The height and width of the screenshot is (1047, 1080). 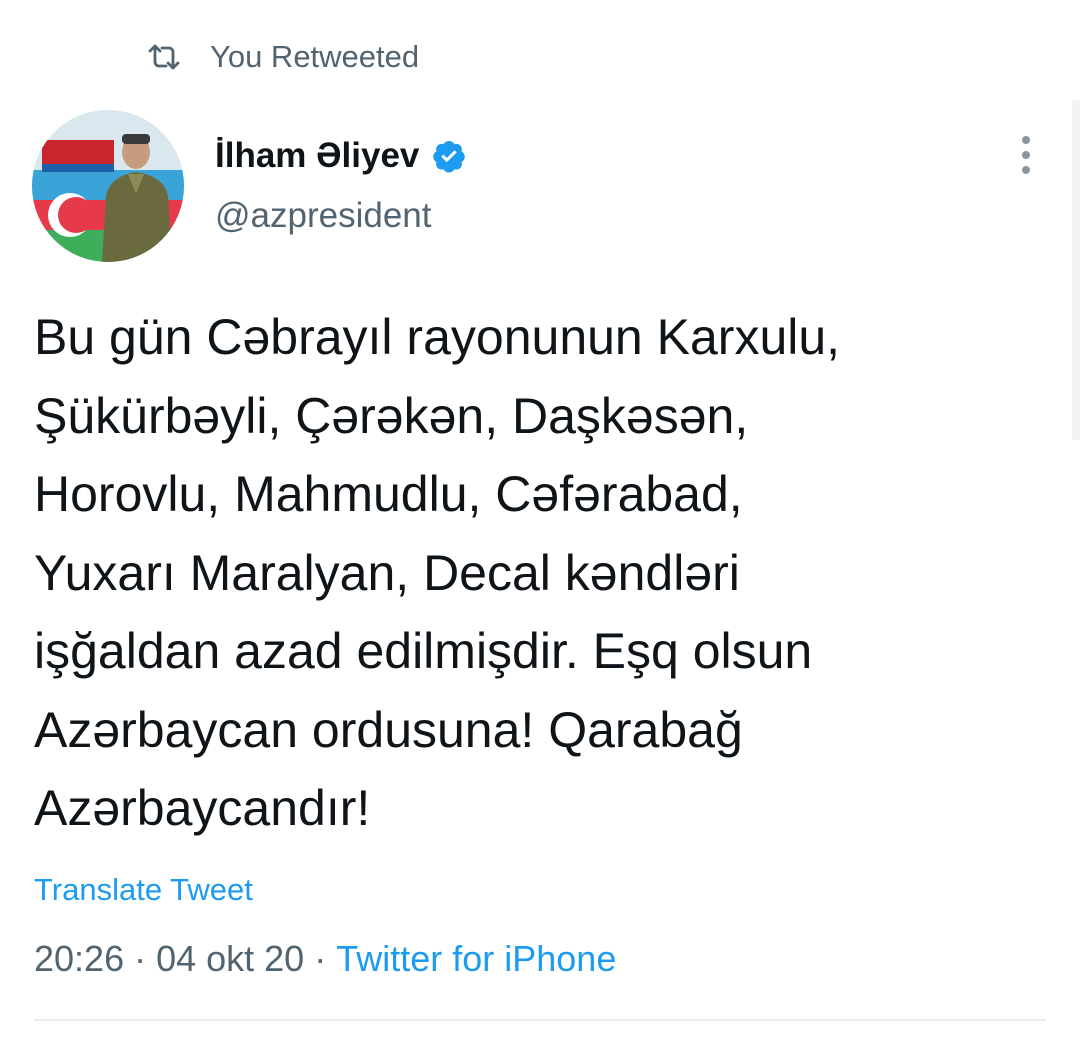 I want to click on tweet-source-link: Twitter for iPhone, so click(x=476, y=959).